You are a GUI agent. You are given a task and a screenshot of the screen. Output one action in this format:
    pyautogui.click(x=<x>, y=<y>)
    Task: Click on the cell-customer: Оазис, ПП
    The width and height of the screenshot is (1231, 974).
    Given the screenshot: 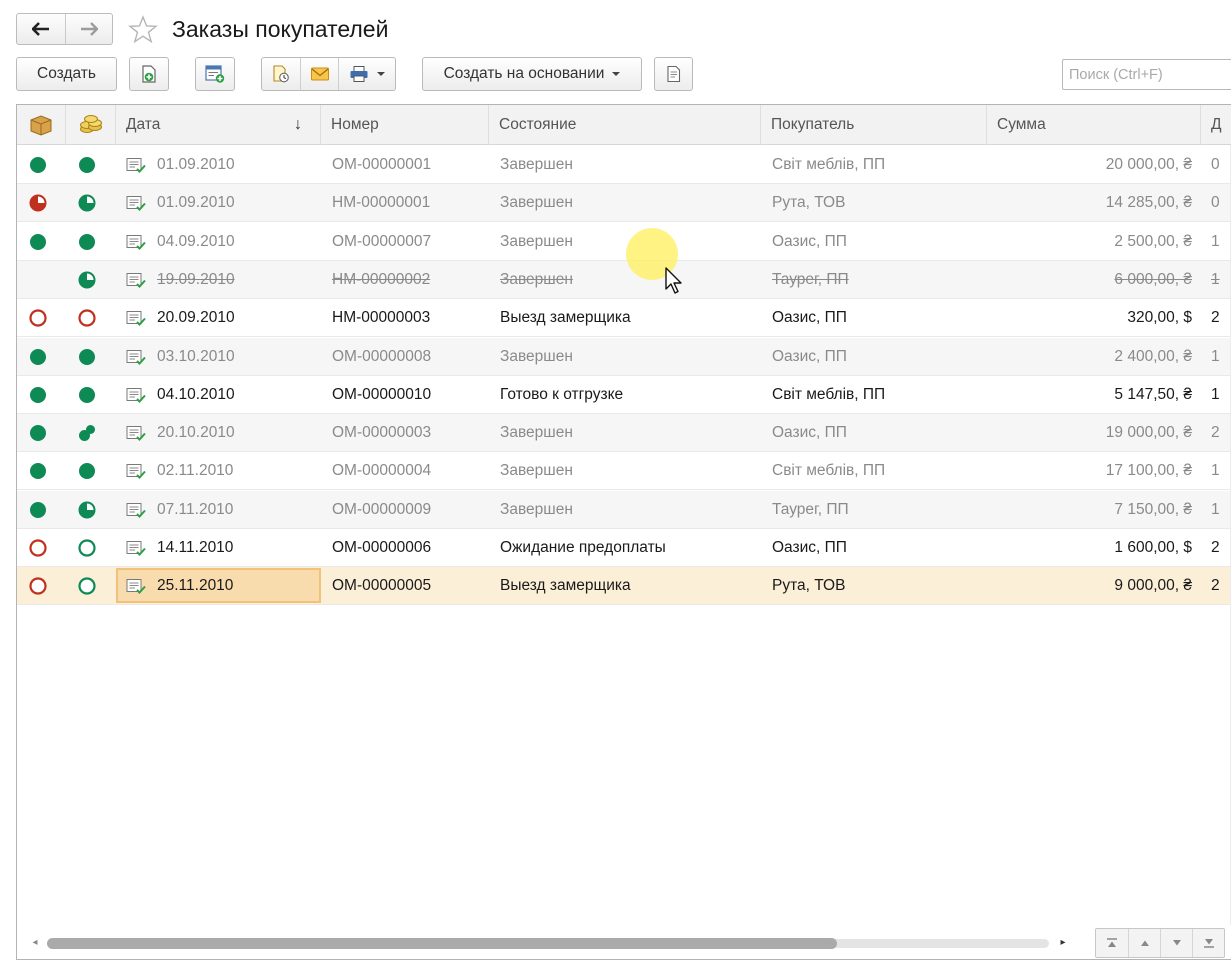 What is the action you would take?
    pyautogui.click(x=809, y=433)
    